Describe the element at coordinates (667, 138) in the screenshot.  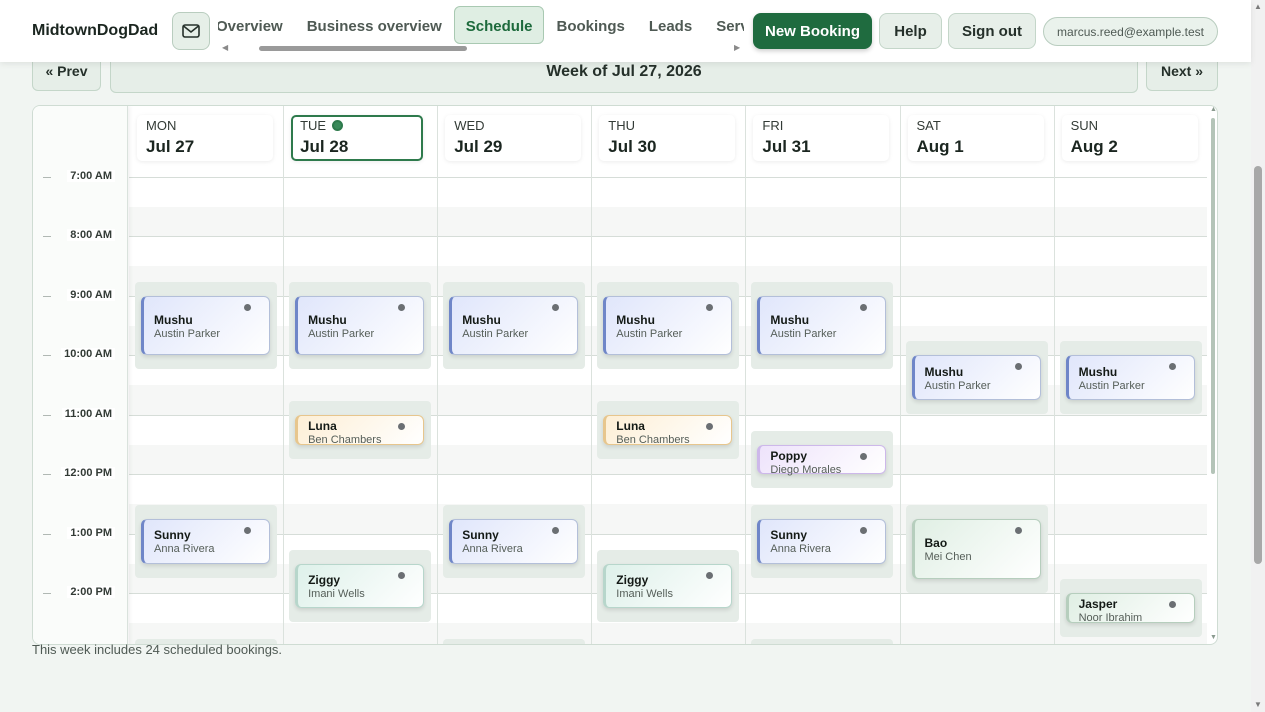
I see `day-header-thu: THU Jul 30` at that location.